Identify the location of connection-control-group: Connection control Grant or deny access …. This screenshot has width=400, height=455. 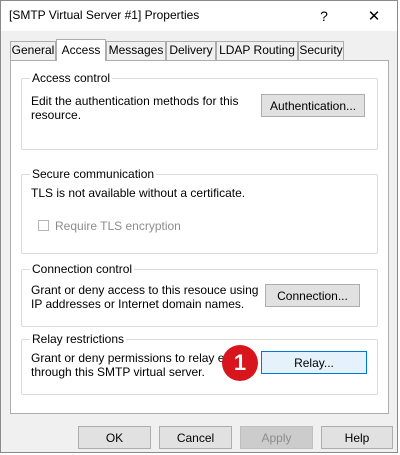
(199, 294).